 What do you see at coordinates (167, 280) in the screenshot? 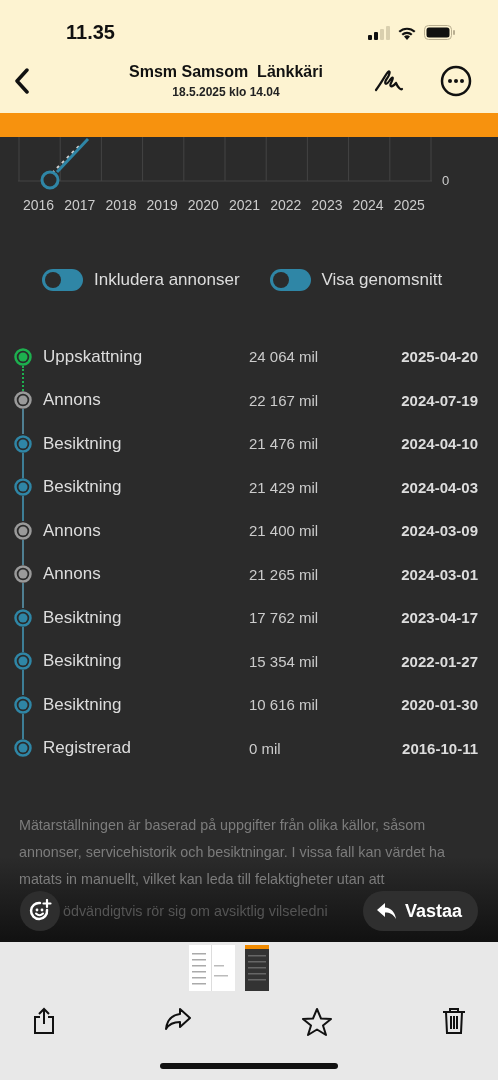
I see `toggle-label: Inkludera annonser` at bounding box center [167, 280].